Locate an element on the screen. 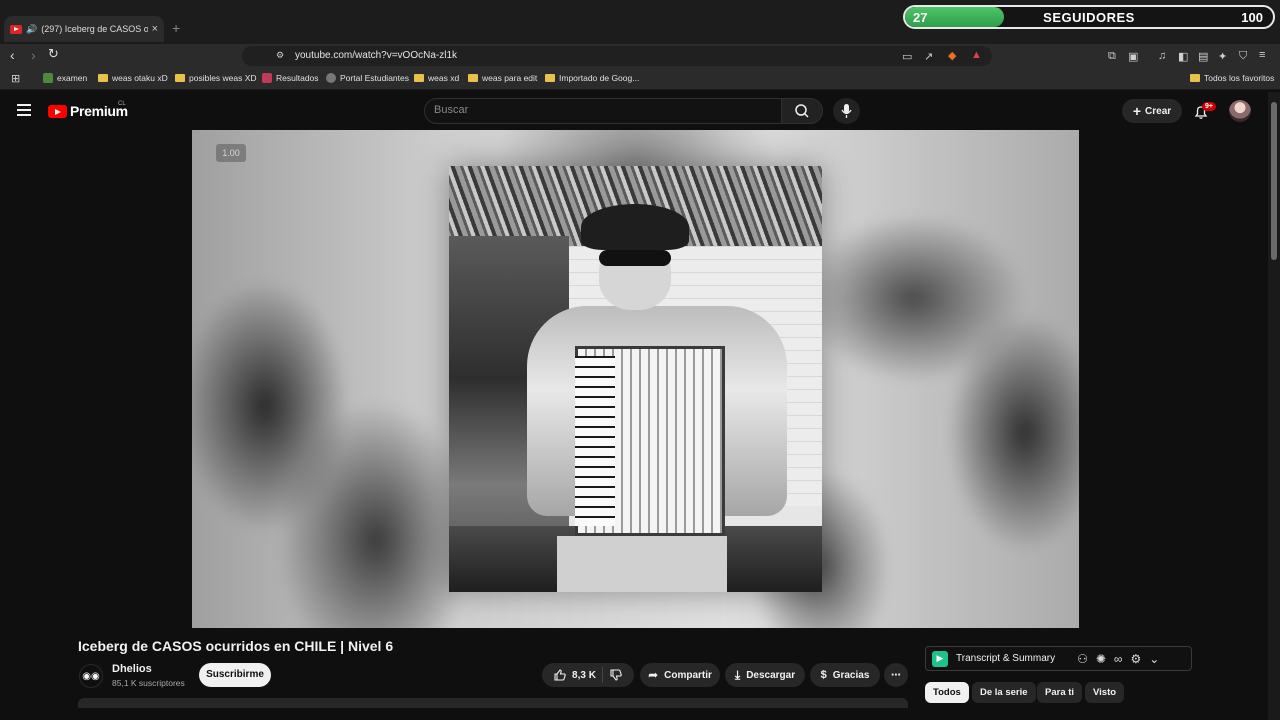 The width and height of the screenshot is (1280, 720). all-bookmarks: Todos los favoritos is located at coordinates (1232, 78).